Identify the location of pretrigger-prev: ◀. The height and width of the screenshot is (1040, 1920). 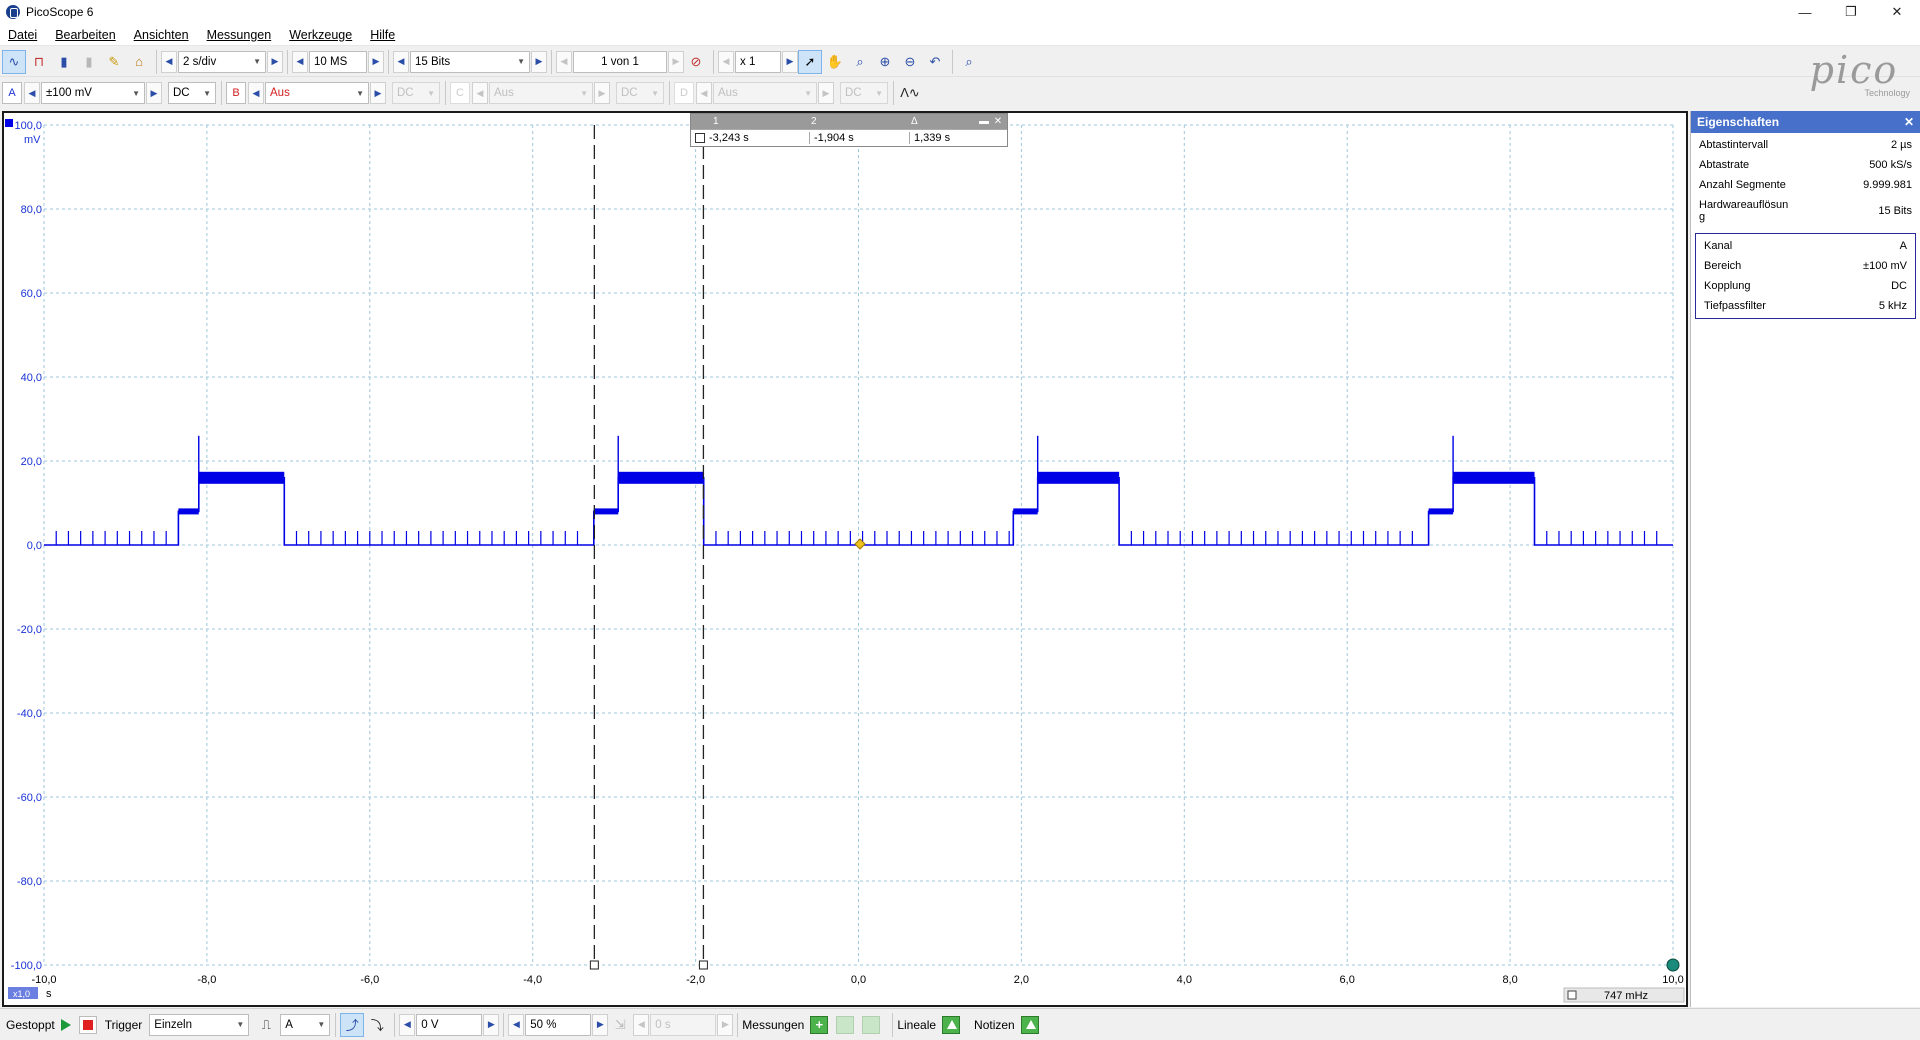
(516, 1024).